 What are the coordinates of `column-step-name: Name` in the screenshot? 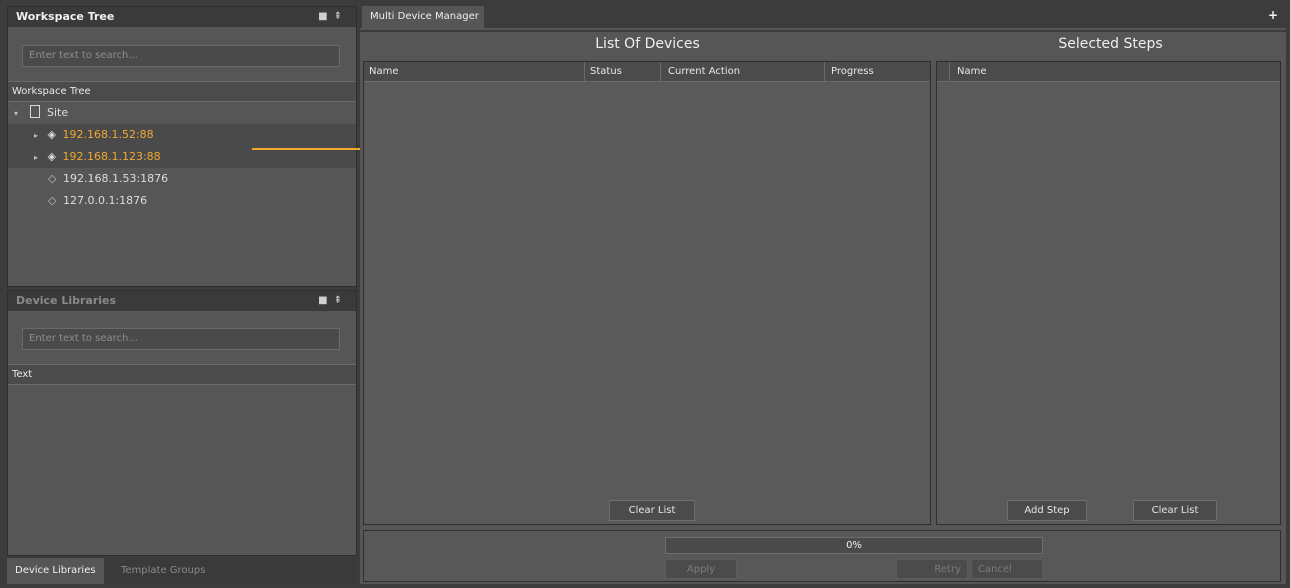 It's located at (972, 72).